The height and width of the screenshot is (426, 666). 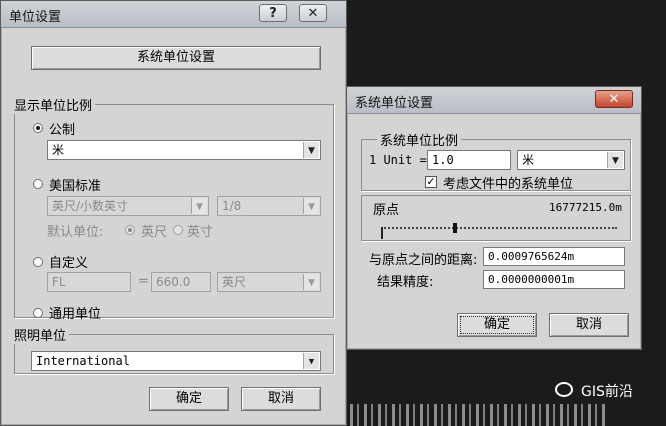 What do you see at coordinates (531, 256) in the screenshot?
I see `distance-value: 0.0009765624m` at bounding box center [531, 256].